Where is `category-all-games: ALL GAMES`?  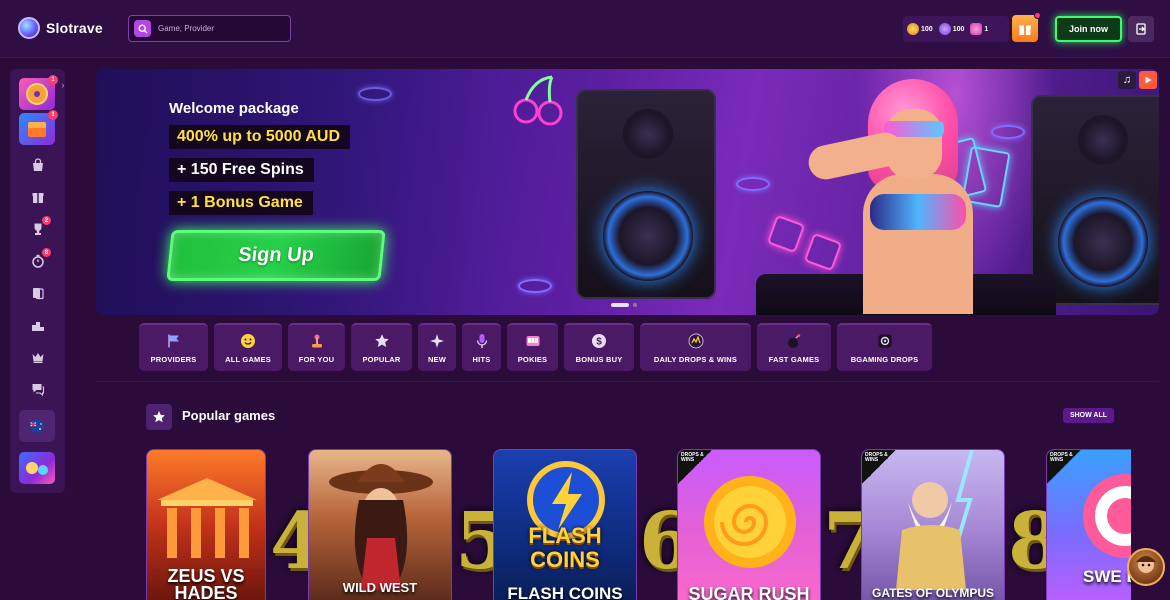 category-all-games: ALL GAMES is located at coordinates (248, 347).